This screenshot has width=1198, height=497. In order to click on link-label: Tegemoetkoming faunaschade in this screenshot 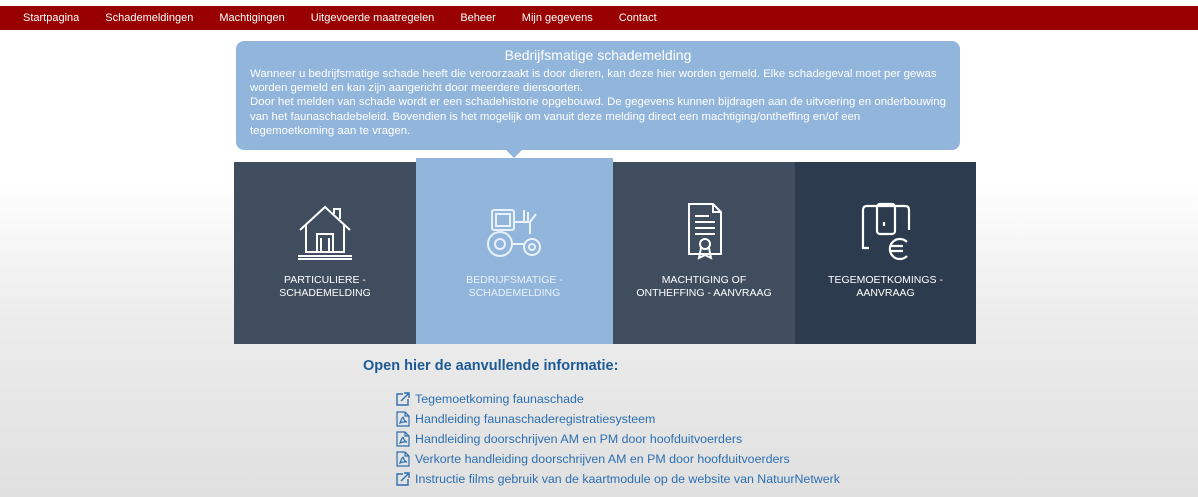, I will do `click(499, 399)`.